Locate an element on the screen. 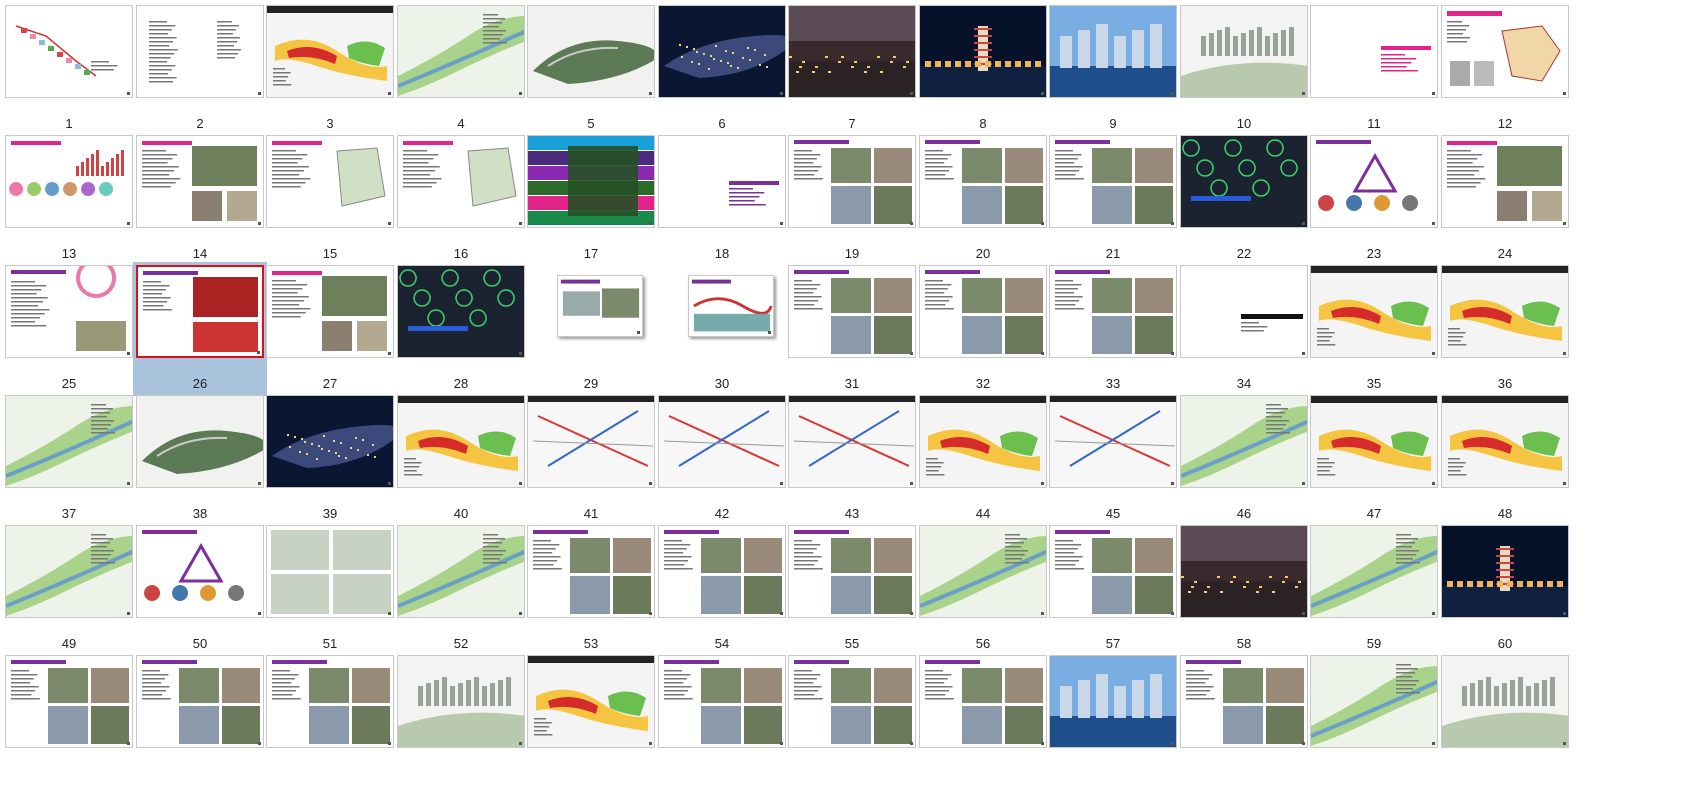  slide-number: 44 is located at coordinates (983, 513).